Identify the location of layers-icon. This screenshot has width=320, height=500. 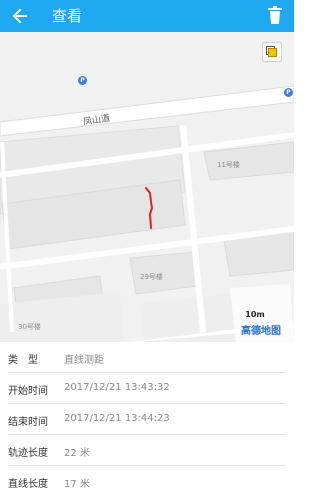
(272, 52).